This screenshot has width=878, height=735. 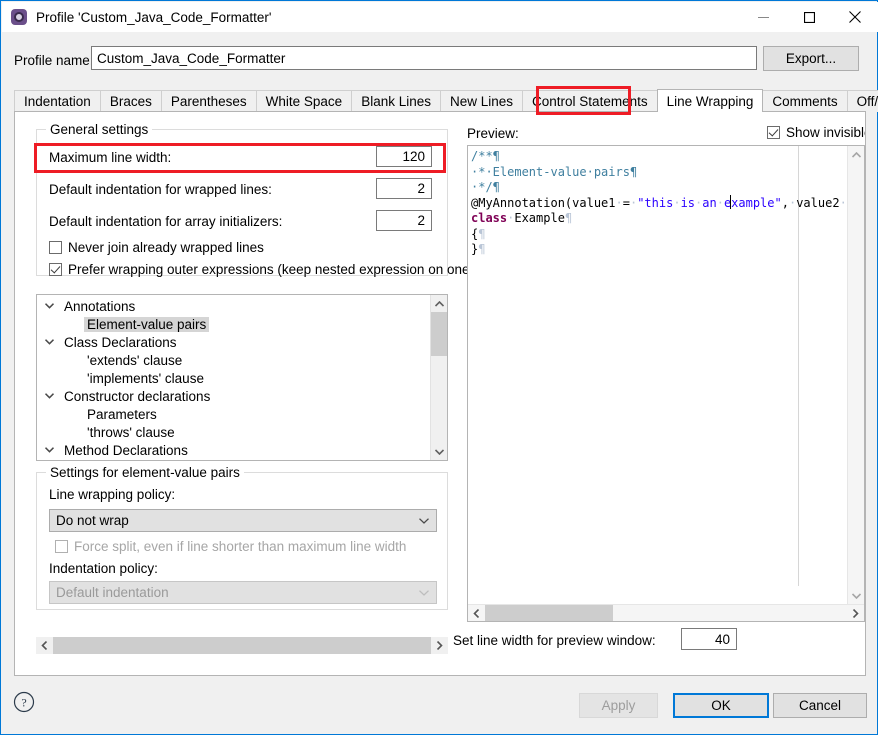 What do you see at coordinates (816, 132) in the screenshot?
I see `show-invisible-characters-checkbox: Show invisible c` at bounding box center [816, 132].